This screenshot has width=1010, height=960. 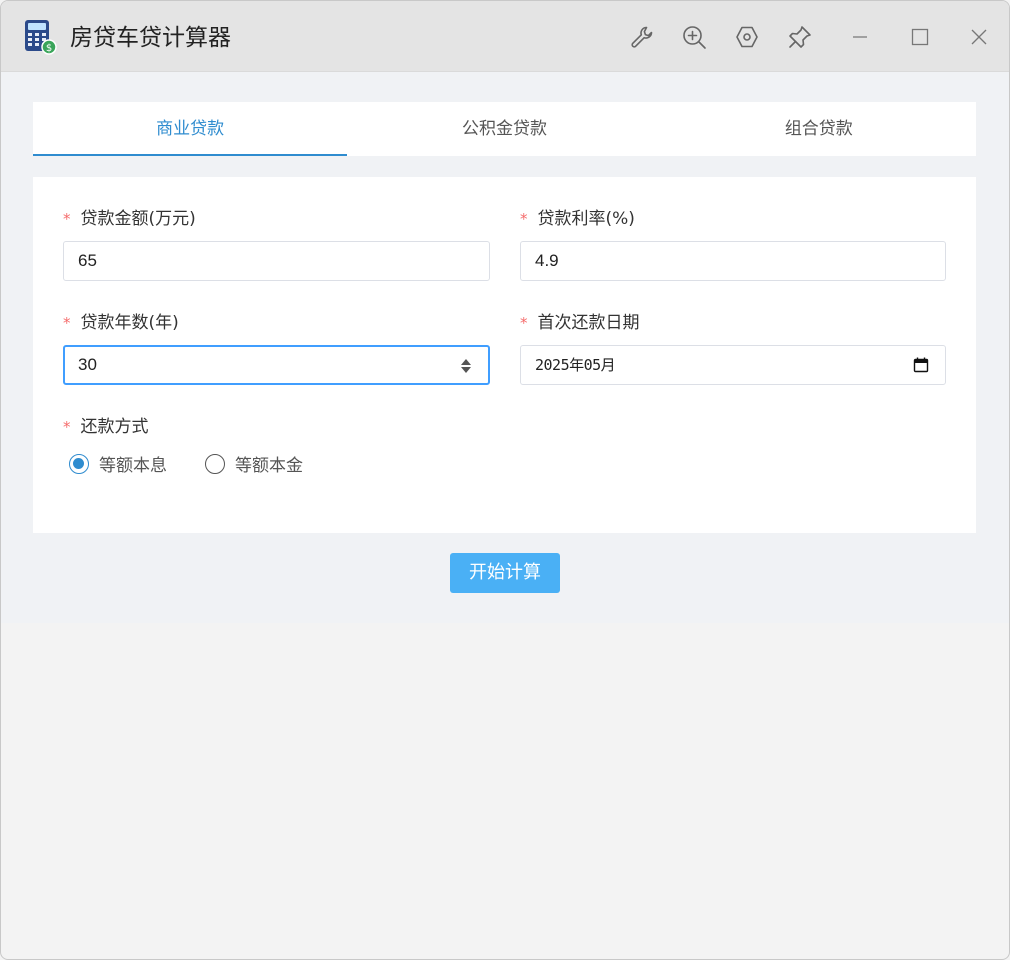 I want to click on title-bar: $ 房贷车贷计算器, so click(x=505, y=36).